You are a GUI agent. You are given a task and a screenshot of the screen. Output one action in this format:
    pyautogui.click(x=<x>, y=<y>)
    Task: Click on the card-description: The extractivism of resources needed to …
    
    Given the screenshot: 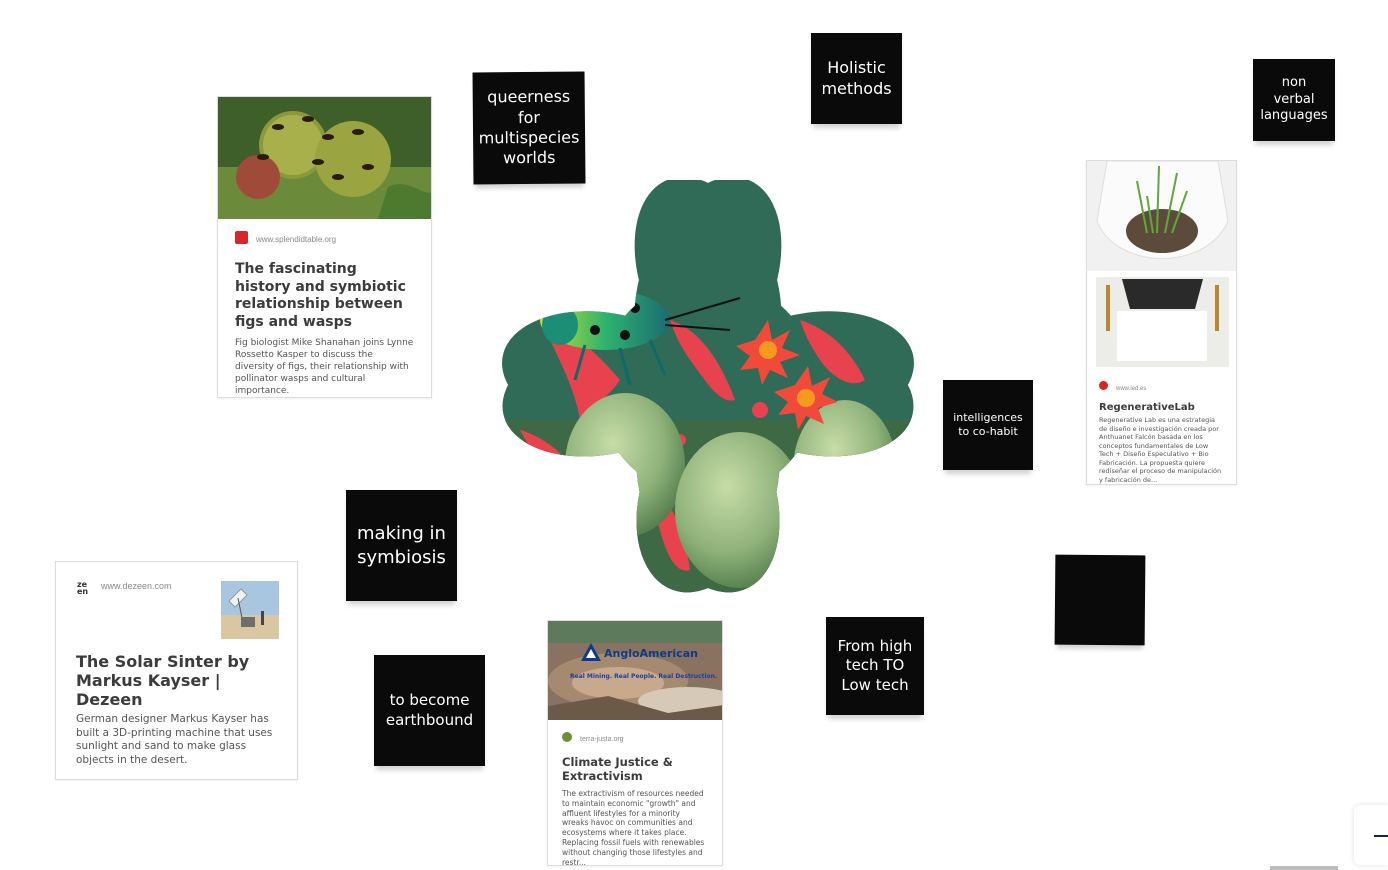 What is the action you would take?
    pyautogui.click(x=633, y=827)
    